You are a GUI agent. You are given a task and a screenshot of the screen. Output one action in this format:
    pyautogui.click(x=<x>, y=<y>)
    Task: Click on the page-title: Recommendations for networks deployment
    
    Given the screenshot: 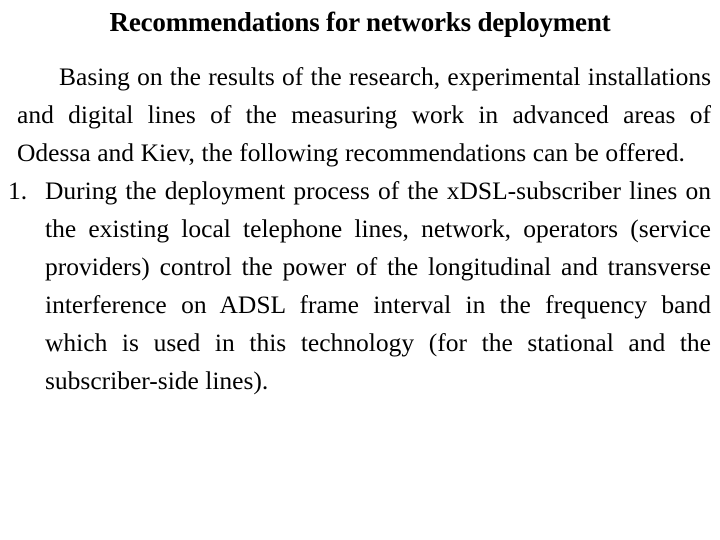 What is the action you would take?
    pyautogui.click(x=360, y=22)
    